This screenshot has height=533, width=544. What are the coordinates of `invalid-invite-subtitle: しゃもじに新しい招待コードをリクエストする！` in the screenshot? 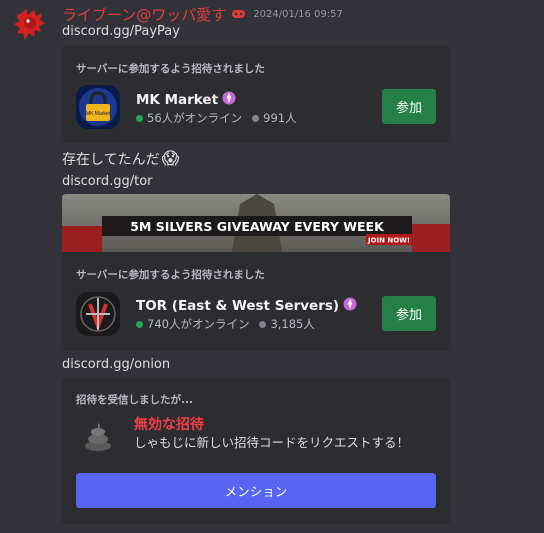 It's located at (272, 442).